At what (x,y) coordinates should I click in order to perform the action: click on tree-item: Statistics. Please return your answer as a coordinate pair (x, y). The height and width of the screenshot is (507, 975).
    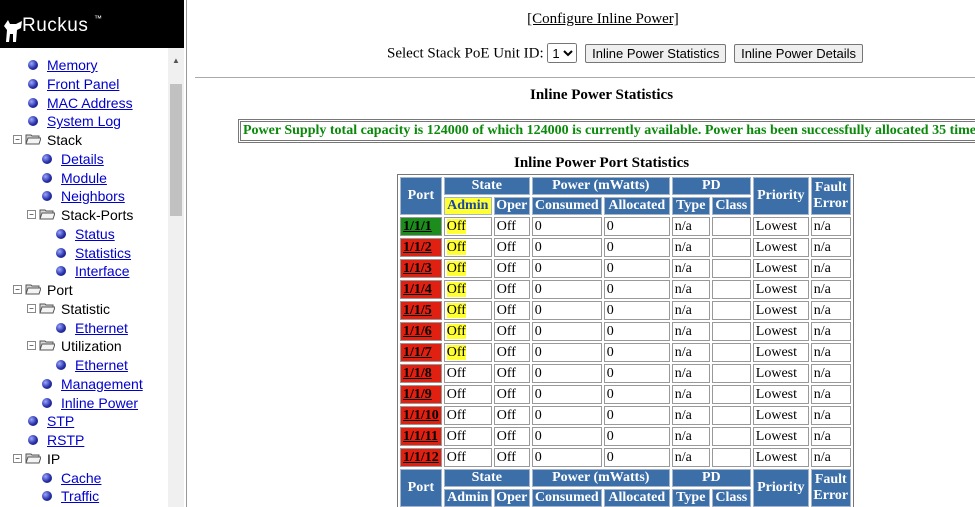
    Looking at the image, I should click on (93, 253).